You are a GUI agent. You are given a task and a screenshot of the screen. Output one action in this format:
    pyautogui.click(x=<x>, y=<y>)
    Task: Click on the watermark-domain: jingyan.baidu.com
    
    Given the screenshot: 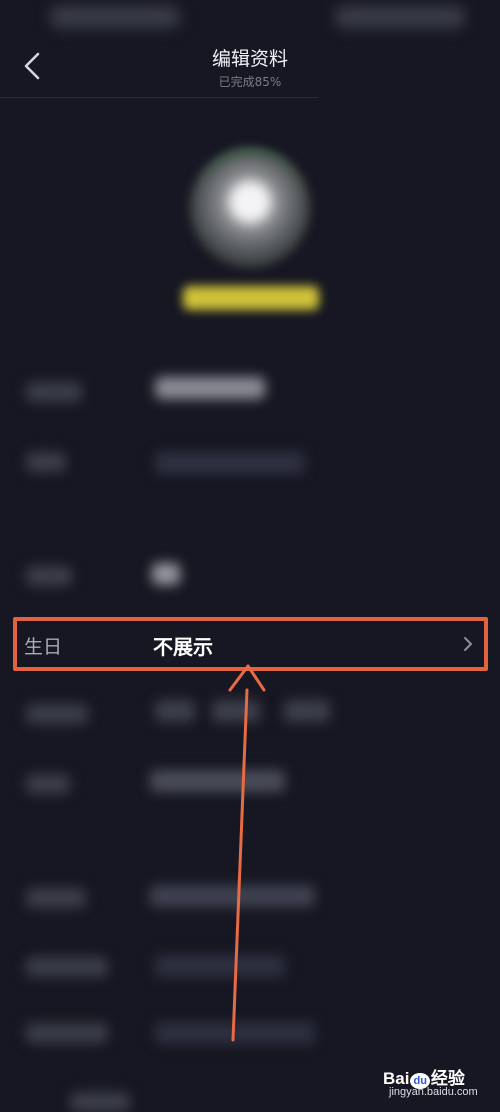 What is the action you would take?
    pyautogui.click(x=433, y=1092)
    